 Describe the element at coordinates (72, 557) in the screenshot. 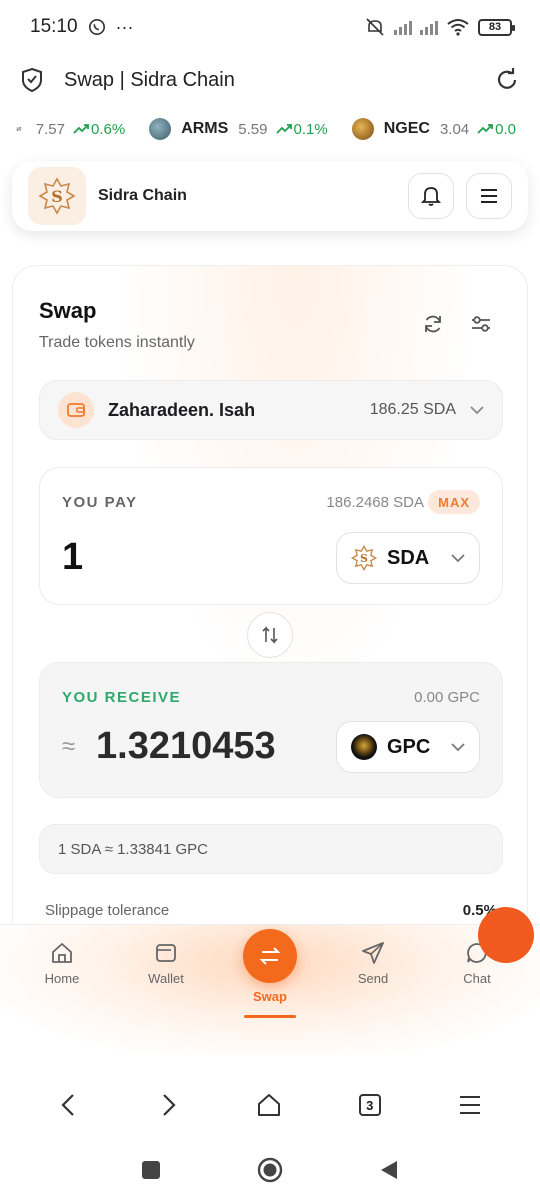

I see `pay-amount-input: 1` at that location.